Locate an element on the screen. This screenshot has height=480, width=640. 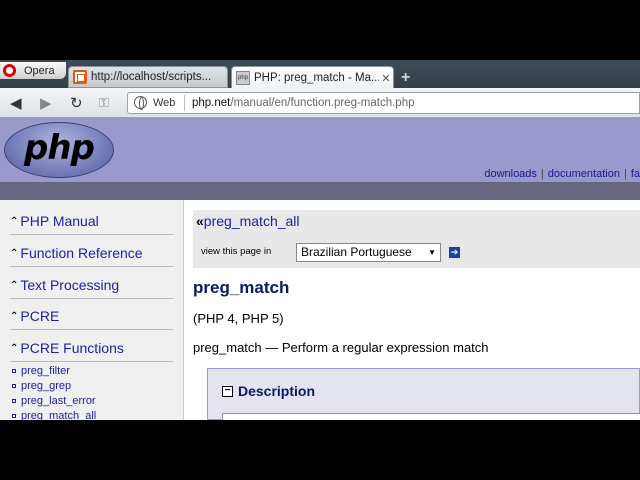
view-in-label: view this page in is located at coordinates (236, 251).